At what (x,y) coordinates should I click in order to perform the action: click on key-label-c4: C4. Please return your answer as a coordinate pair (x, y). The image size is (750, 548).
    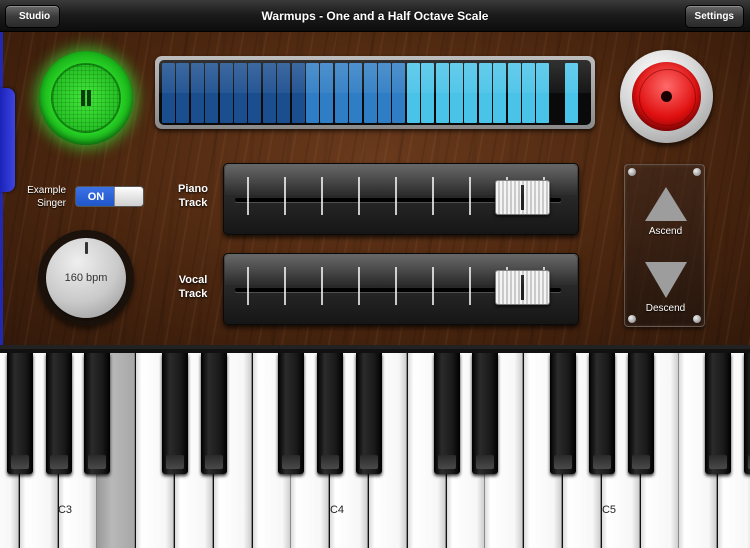
    Looking at the image, I should click on (337, 510).